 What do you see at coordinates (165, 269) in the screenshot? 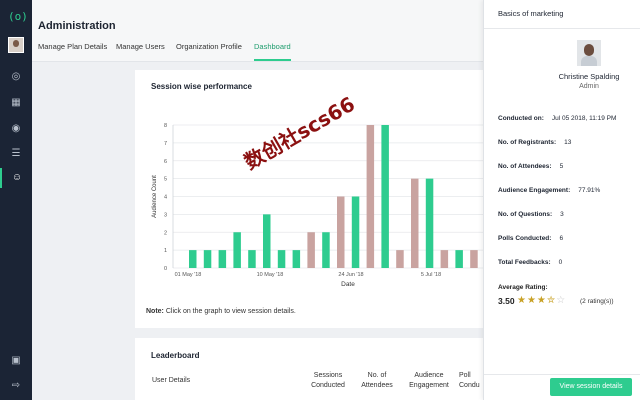
I see `y-tick-label: 0` at bounding box center [165, 269].